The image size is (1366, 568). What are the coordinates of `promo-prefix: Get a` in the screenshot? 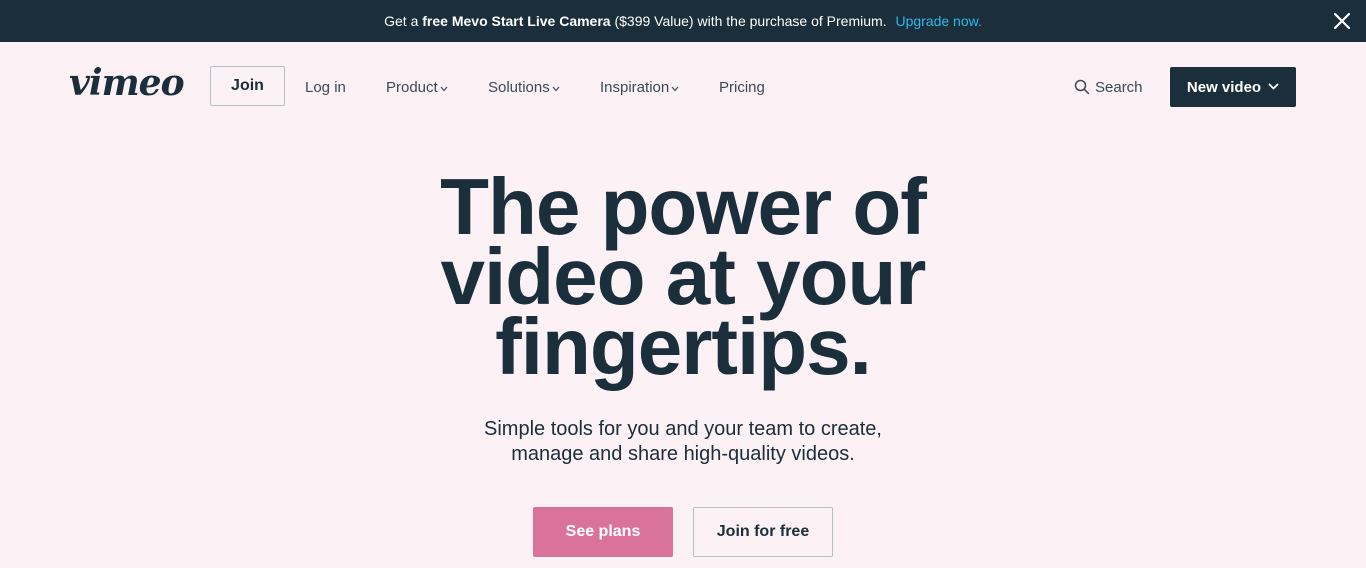 It's located at (401, 21).